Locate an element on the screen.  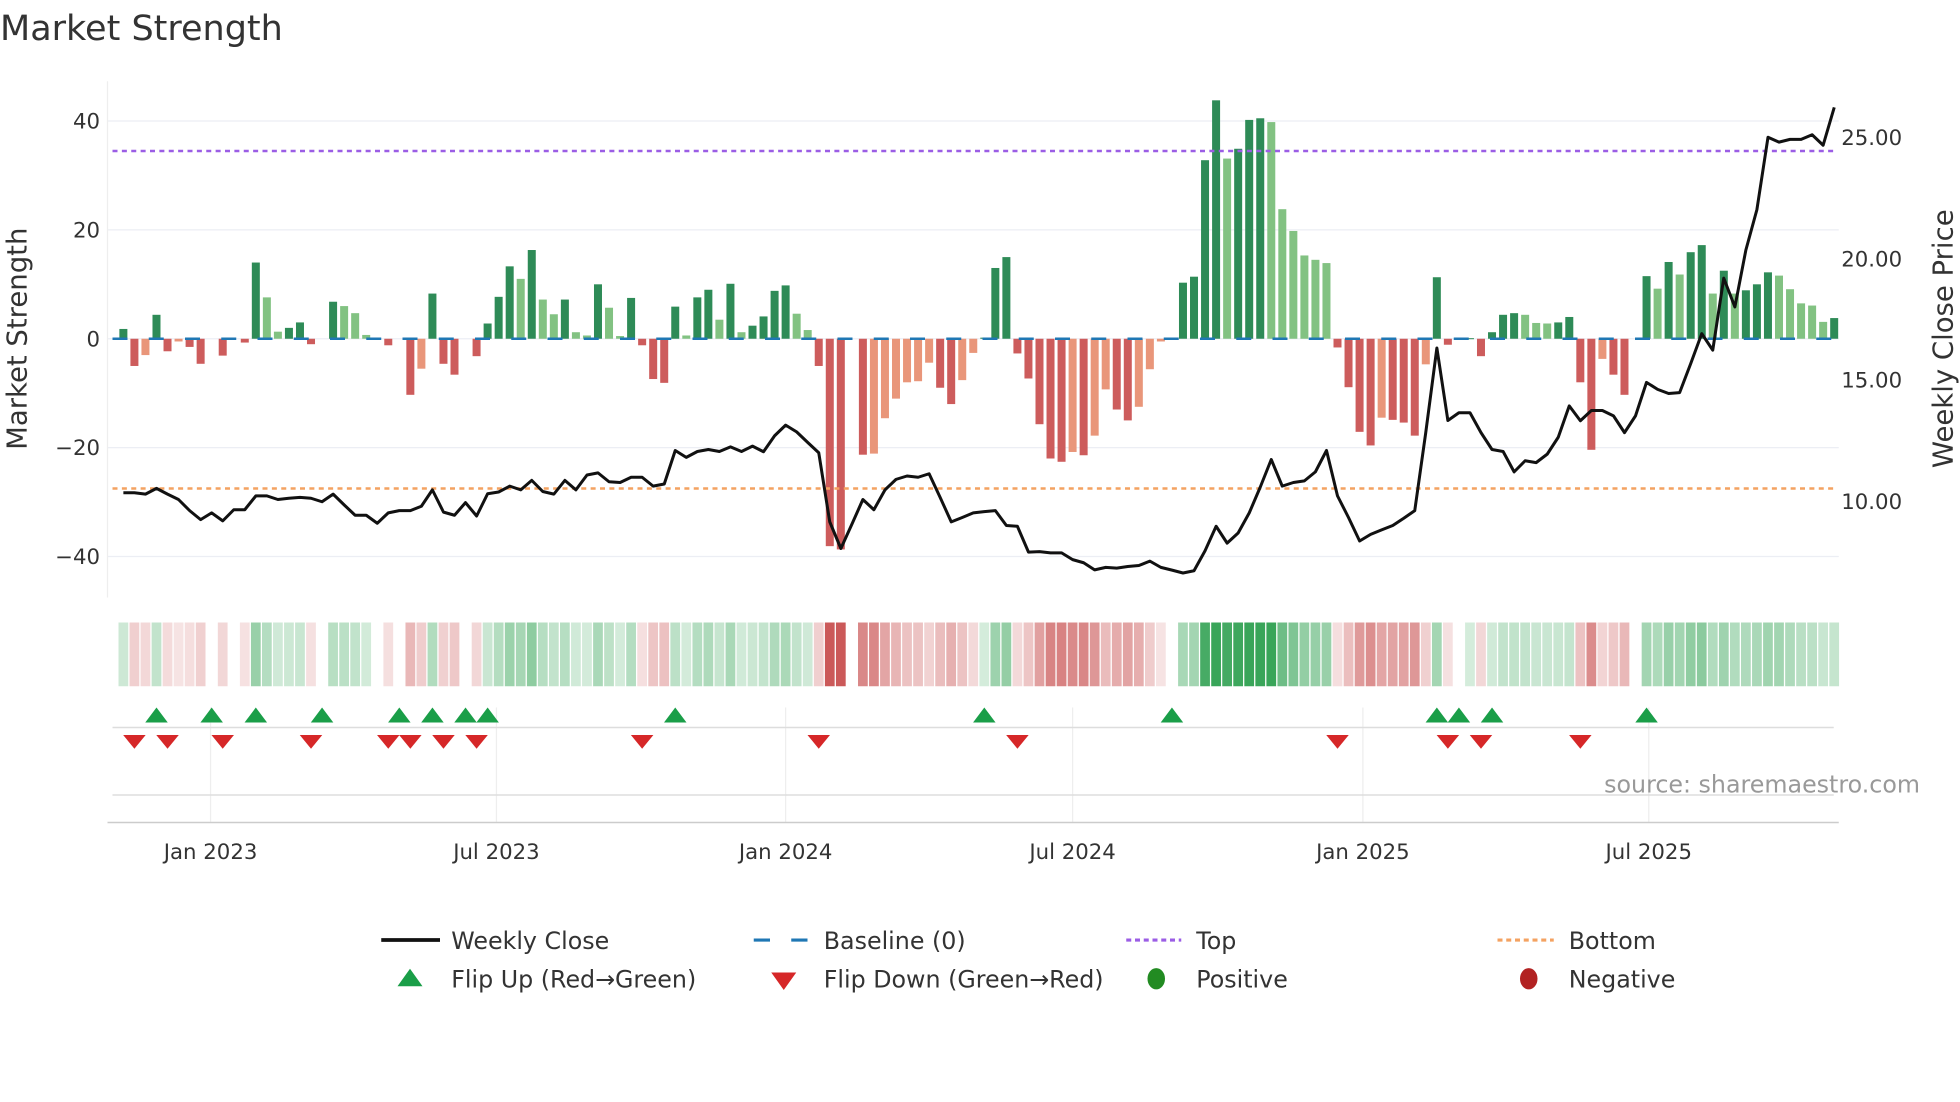
legend-item-flip-up: Flip Up (Red→Green) is located at coordinates (547, 980).